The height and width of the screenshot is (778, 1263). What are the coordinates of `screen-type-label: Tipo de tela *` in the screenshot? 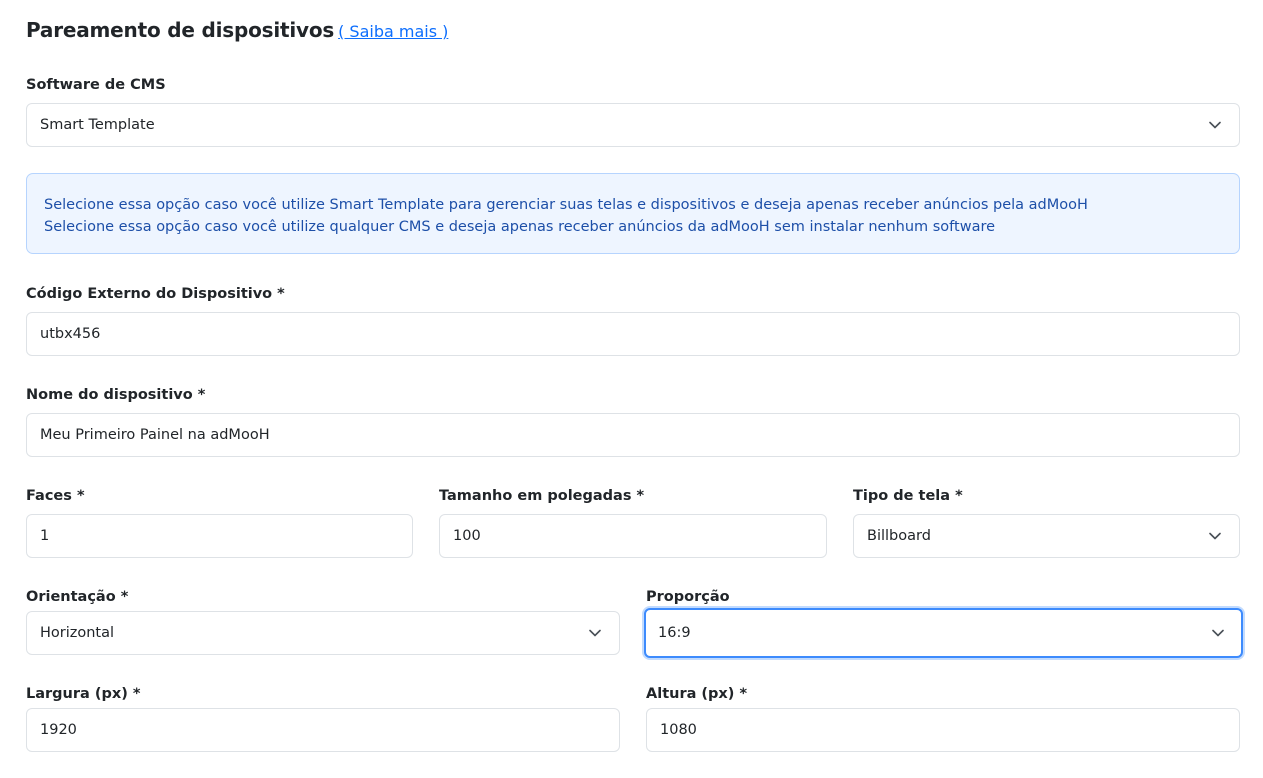 It's located at (908, 496).